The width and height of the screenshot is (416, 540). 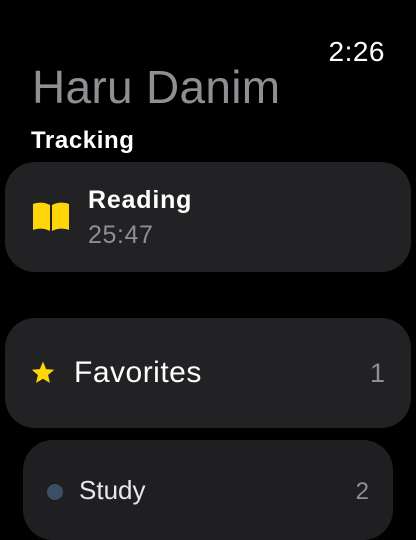 I want to click on list-item-label: Study, so click(x=112, y=490).